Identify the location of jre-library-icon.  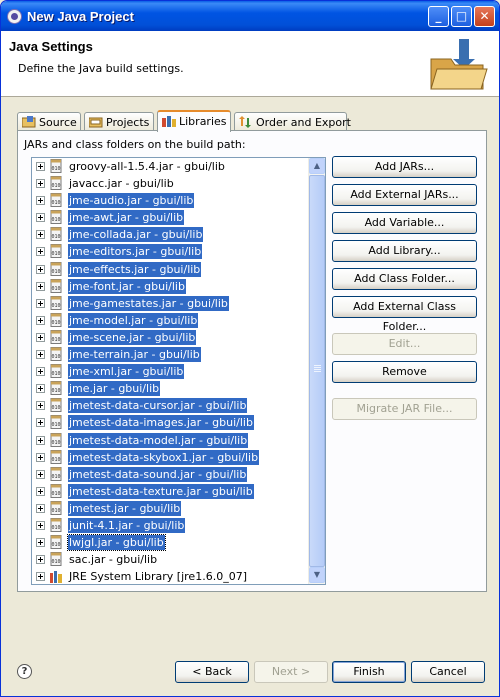
(56, 576).